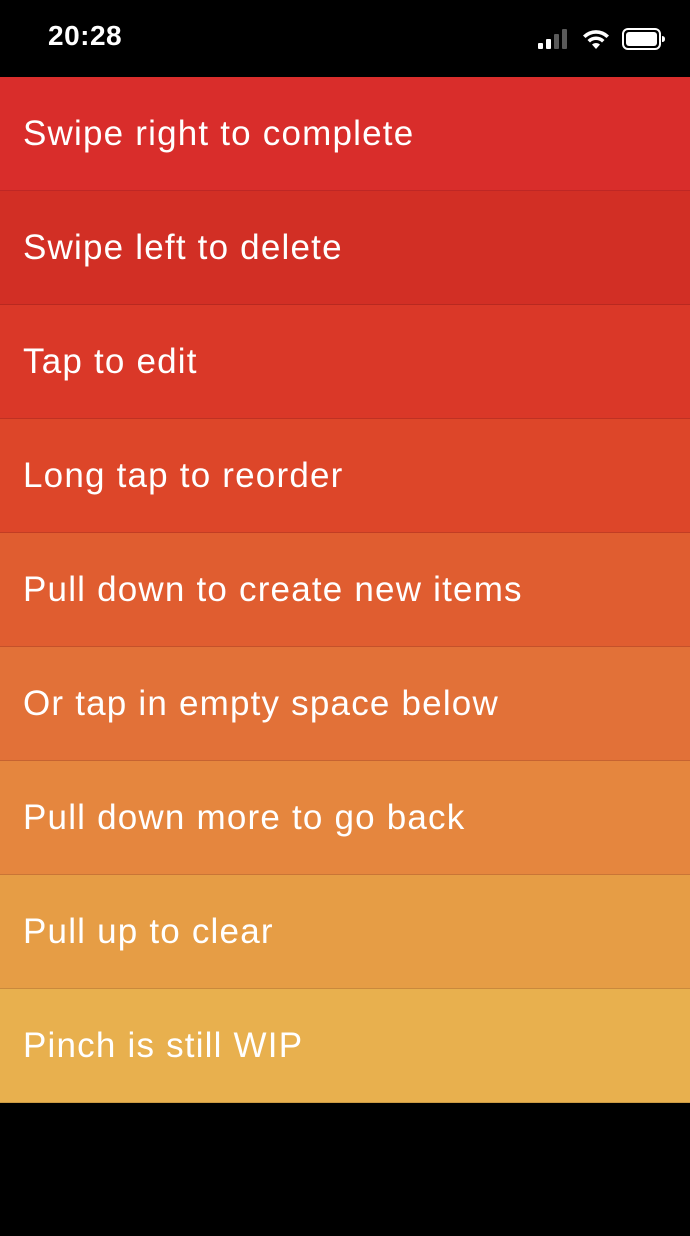 The width and height of the screenshot is (690, 1236). I want to click on todo-item-label: Or tap in empty space below, so click(261, 703).